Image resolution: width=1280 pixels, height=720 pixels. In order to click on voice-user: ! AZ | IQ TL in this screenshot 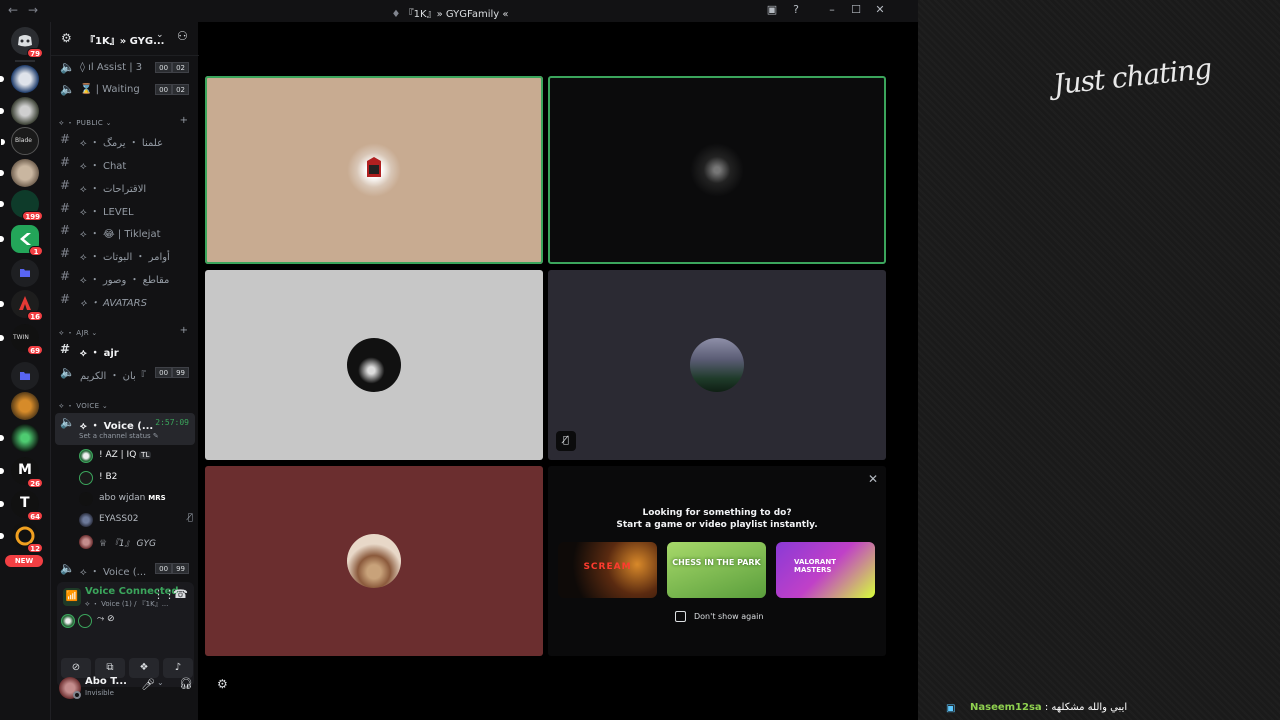, I will do `click(136, 456)`.